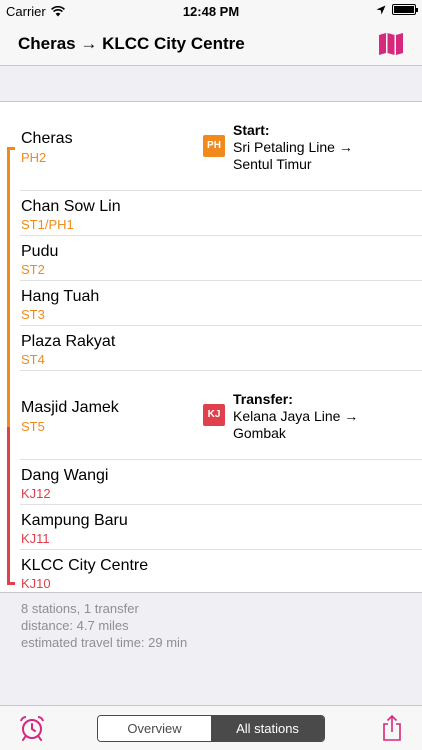  I want to click on summary-distance: distance: 4.7 miles, so click(75, 625).